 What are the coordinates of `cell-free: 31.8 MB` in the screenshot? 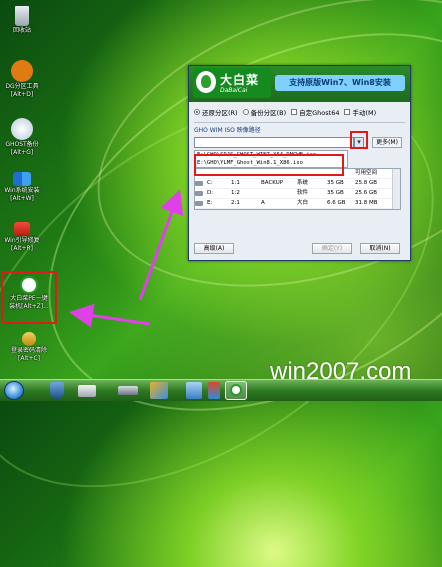 It's located at (366, 203).